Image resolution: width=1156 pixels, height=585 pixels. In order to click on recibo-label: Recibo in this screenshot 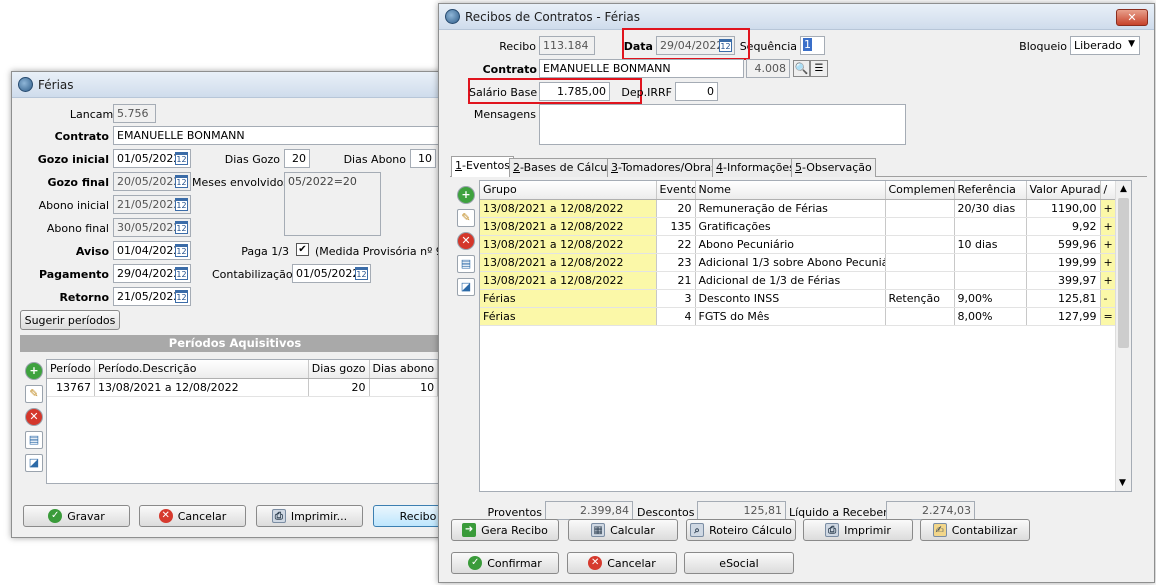, I will do `click(517, 46)`.